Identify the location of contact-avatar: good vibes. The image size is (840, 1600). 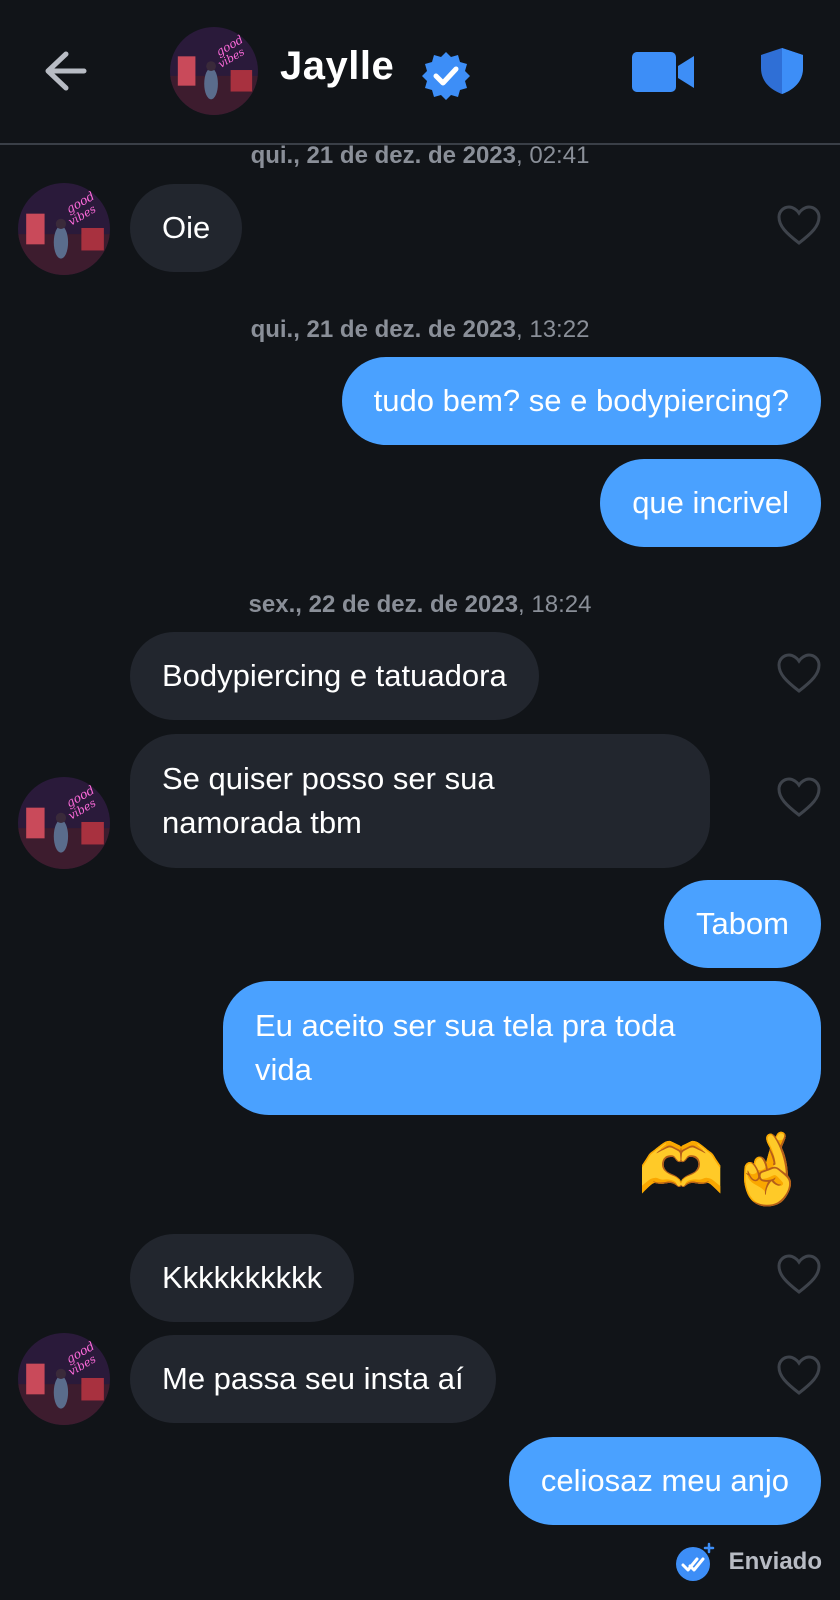
(214, 71).